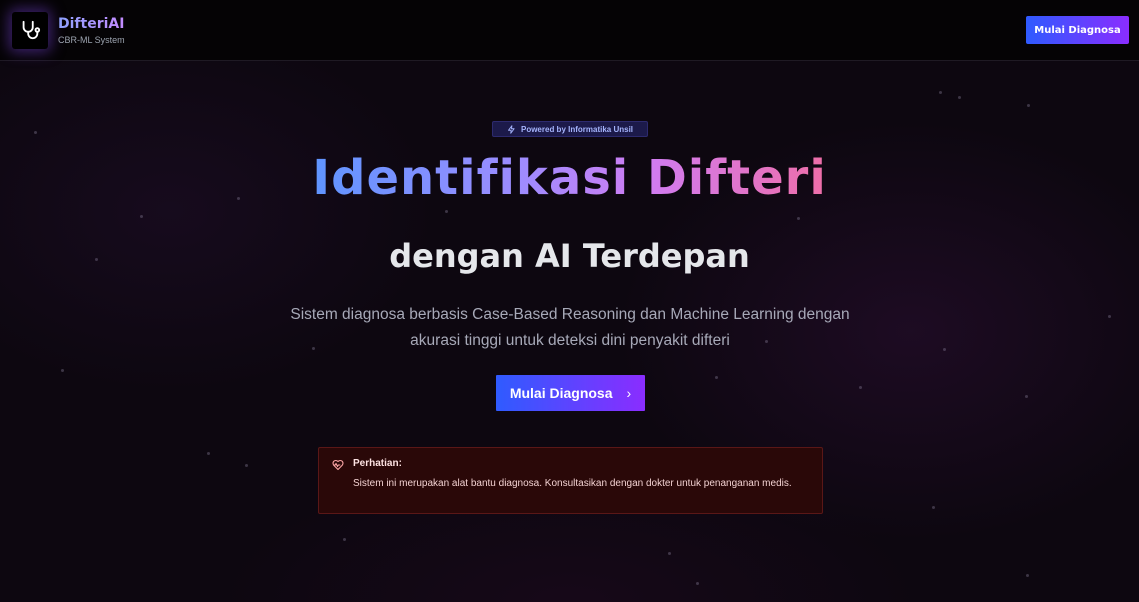  I want to click on brand-name: DifteriAI, so click(91, 23).